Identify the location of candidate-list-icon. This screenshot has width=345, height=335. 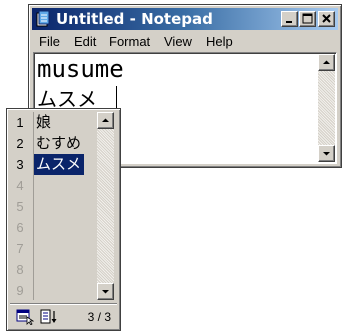
(25, 317).